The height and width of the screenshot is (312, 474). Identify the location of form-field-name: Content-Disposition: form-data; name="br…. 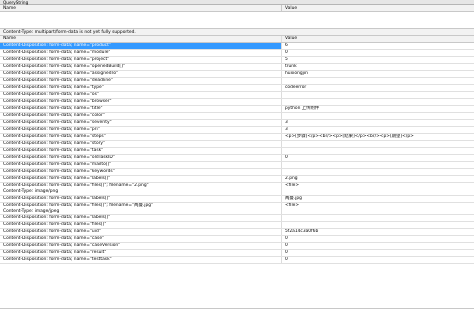
(141, 102).